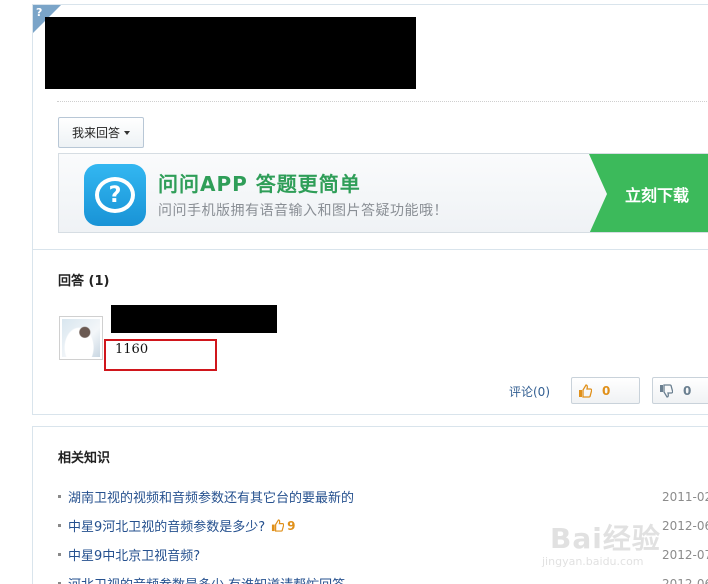 This screenshot has height=584, width=708. What do you see at coordinates (685, 554) in the screenshot?
I see `related-date: 2012-07` at bounding box center [685, 554].